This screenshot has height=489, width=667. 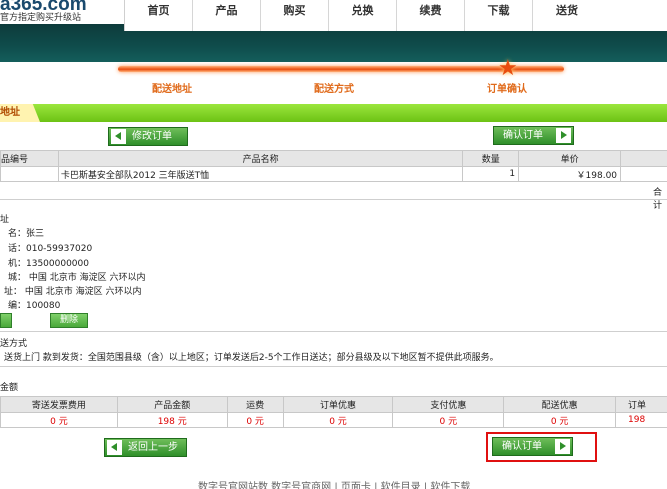 What do you see at coordinates (560, 420) in the screenshot?
I see `delivery-discount-value: 0 元` at bounding box center [560, 420].